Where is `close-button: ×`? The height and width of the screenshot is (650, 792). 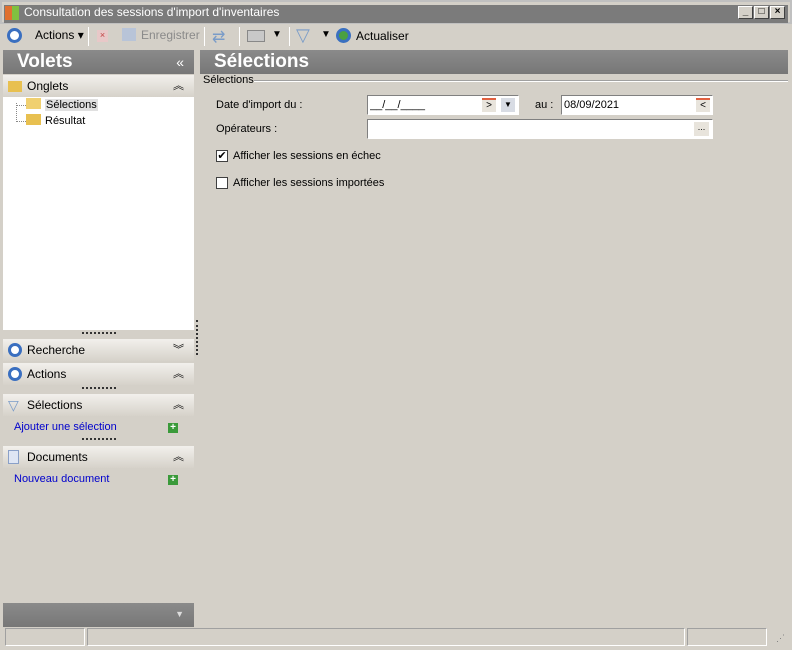 close-button: × is located at coordinates (777, 12).